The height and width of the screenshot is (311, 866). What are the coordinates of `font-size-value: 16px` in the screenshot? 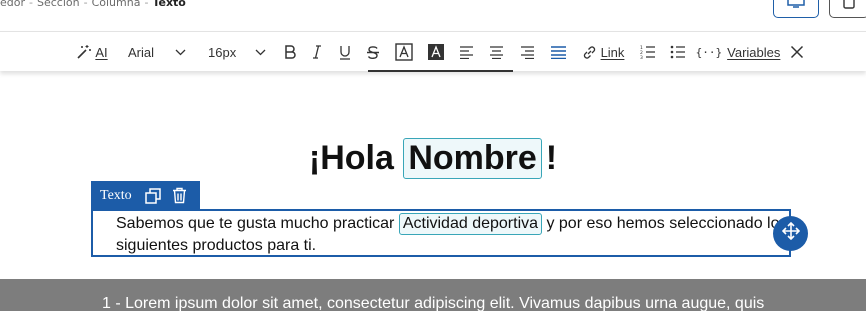 It's located at (222, 52).